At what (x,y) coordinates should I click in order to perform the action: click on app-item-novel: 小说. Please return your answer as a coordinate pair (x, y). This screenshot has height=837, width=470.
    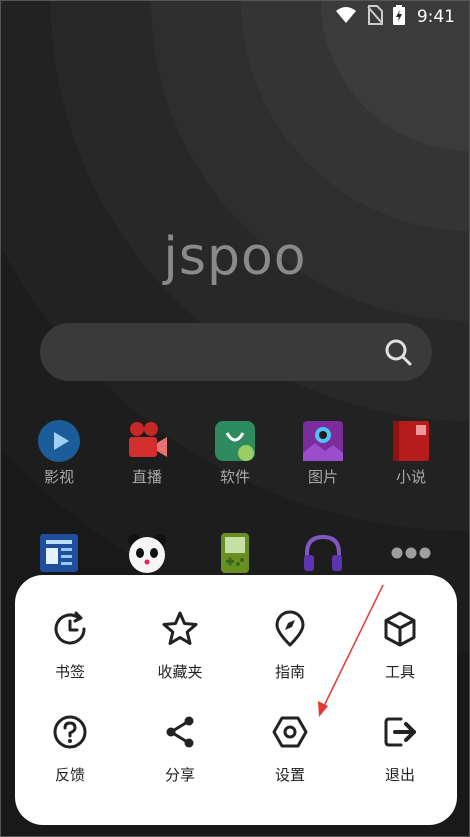
    Looking at the image, I should click on (411, 453).